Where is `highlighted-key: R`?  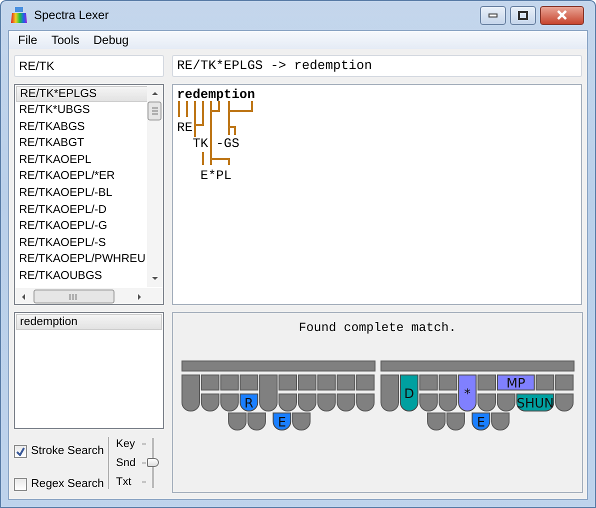 highlighted-key: R is located at coordinates (249, 403).